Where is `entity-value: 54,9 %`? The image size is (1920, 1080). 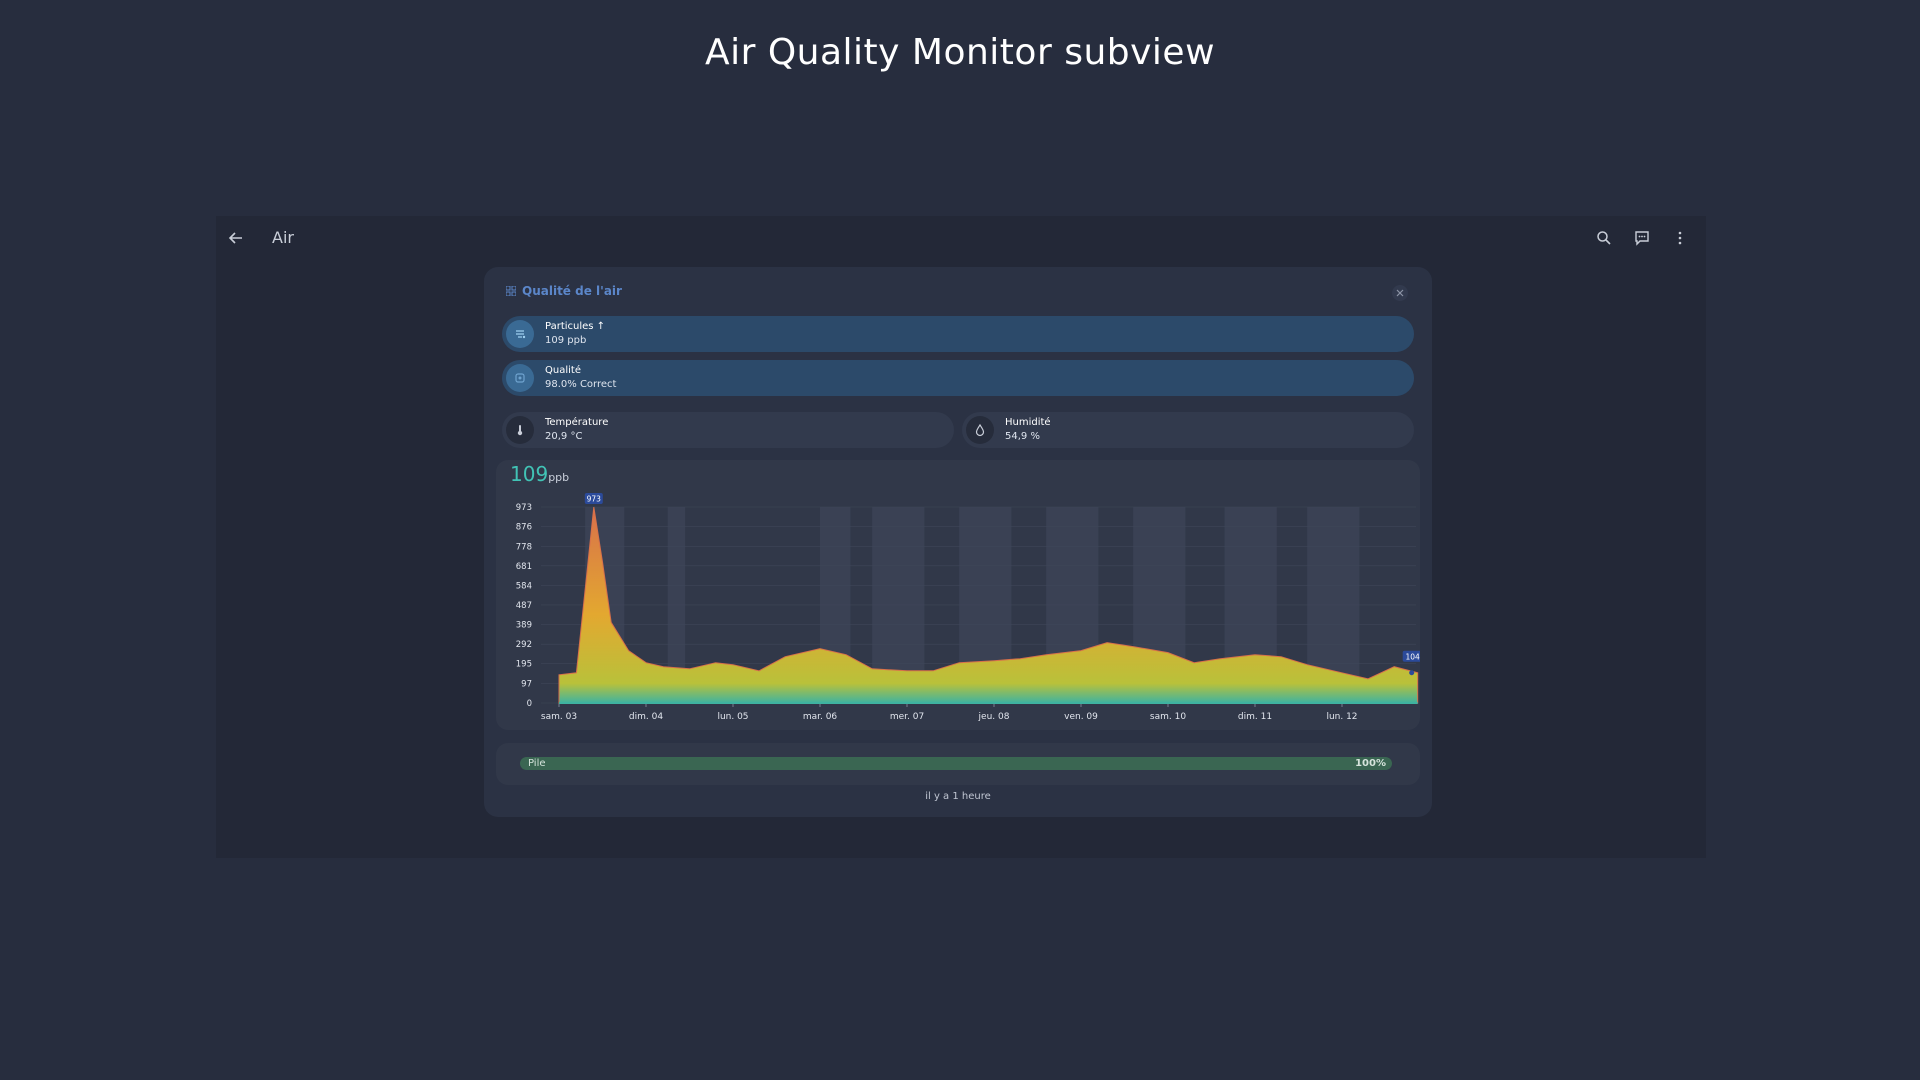
entity-value: 54,9 % is located at coordinates (1022, 436).